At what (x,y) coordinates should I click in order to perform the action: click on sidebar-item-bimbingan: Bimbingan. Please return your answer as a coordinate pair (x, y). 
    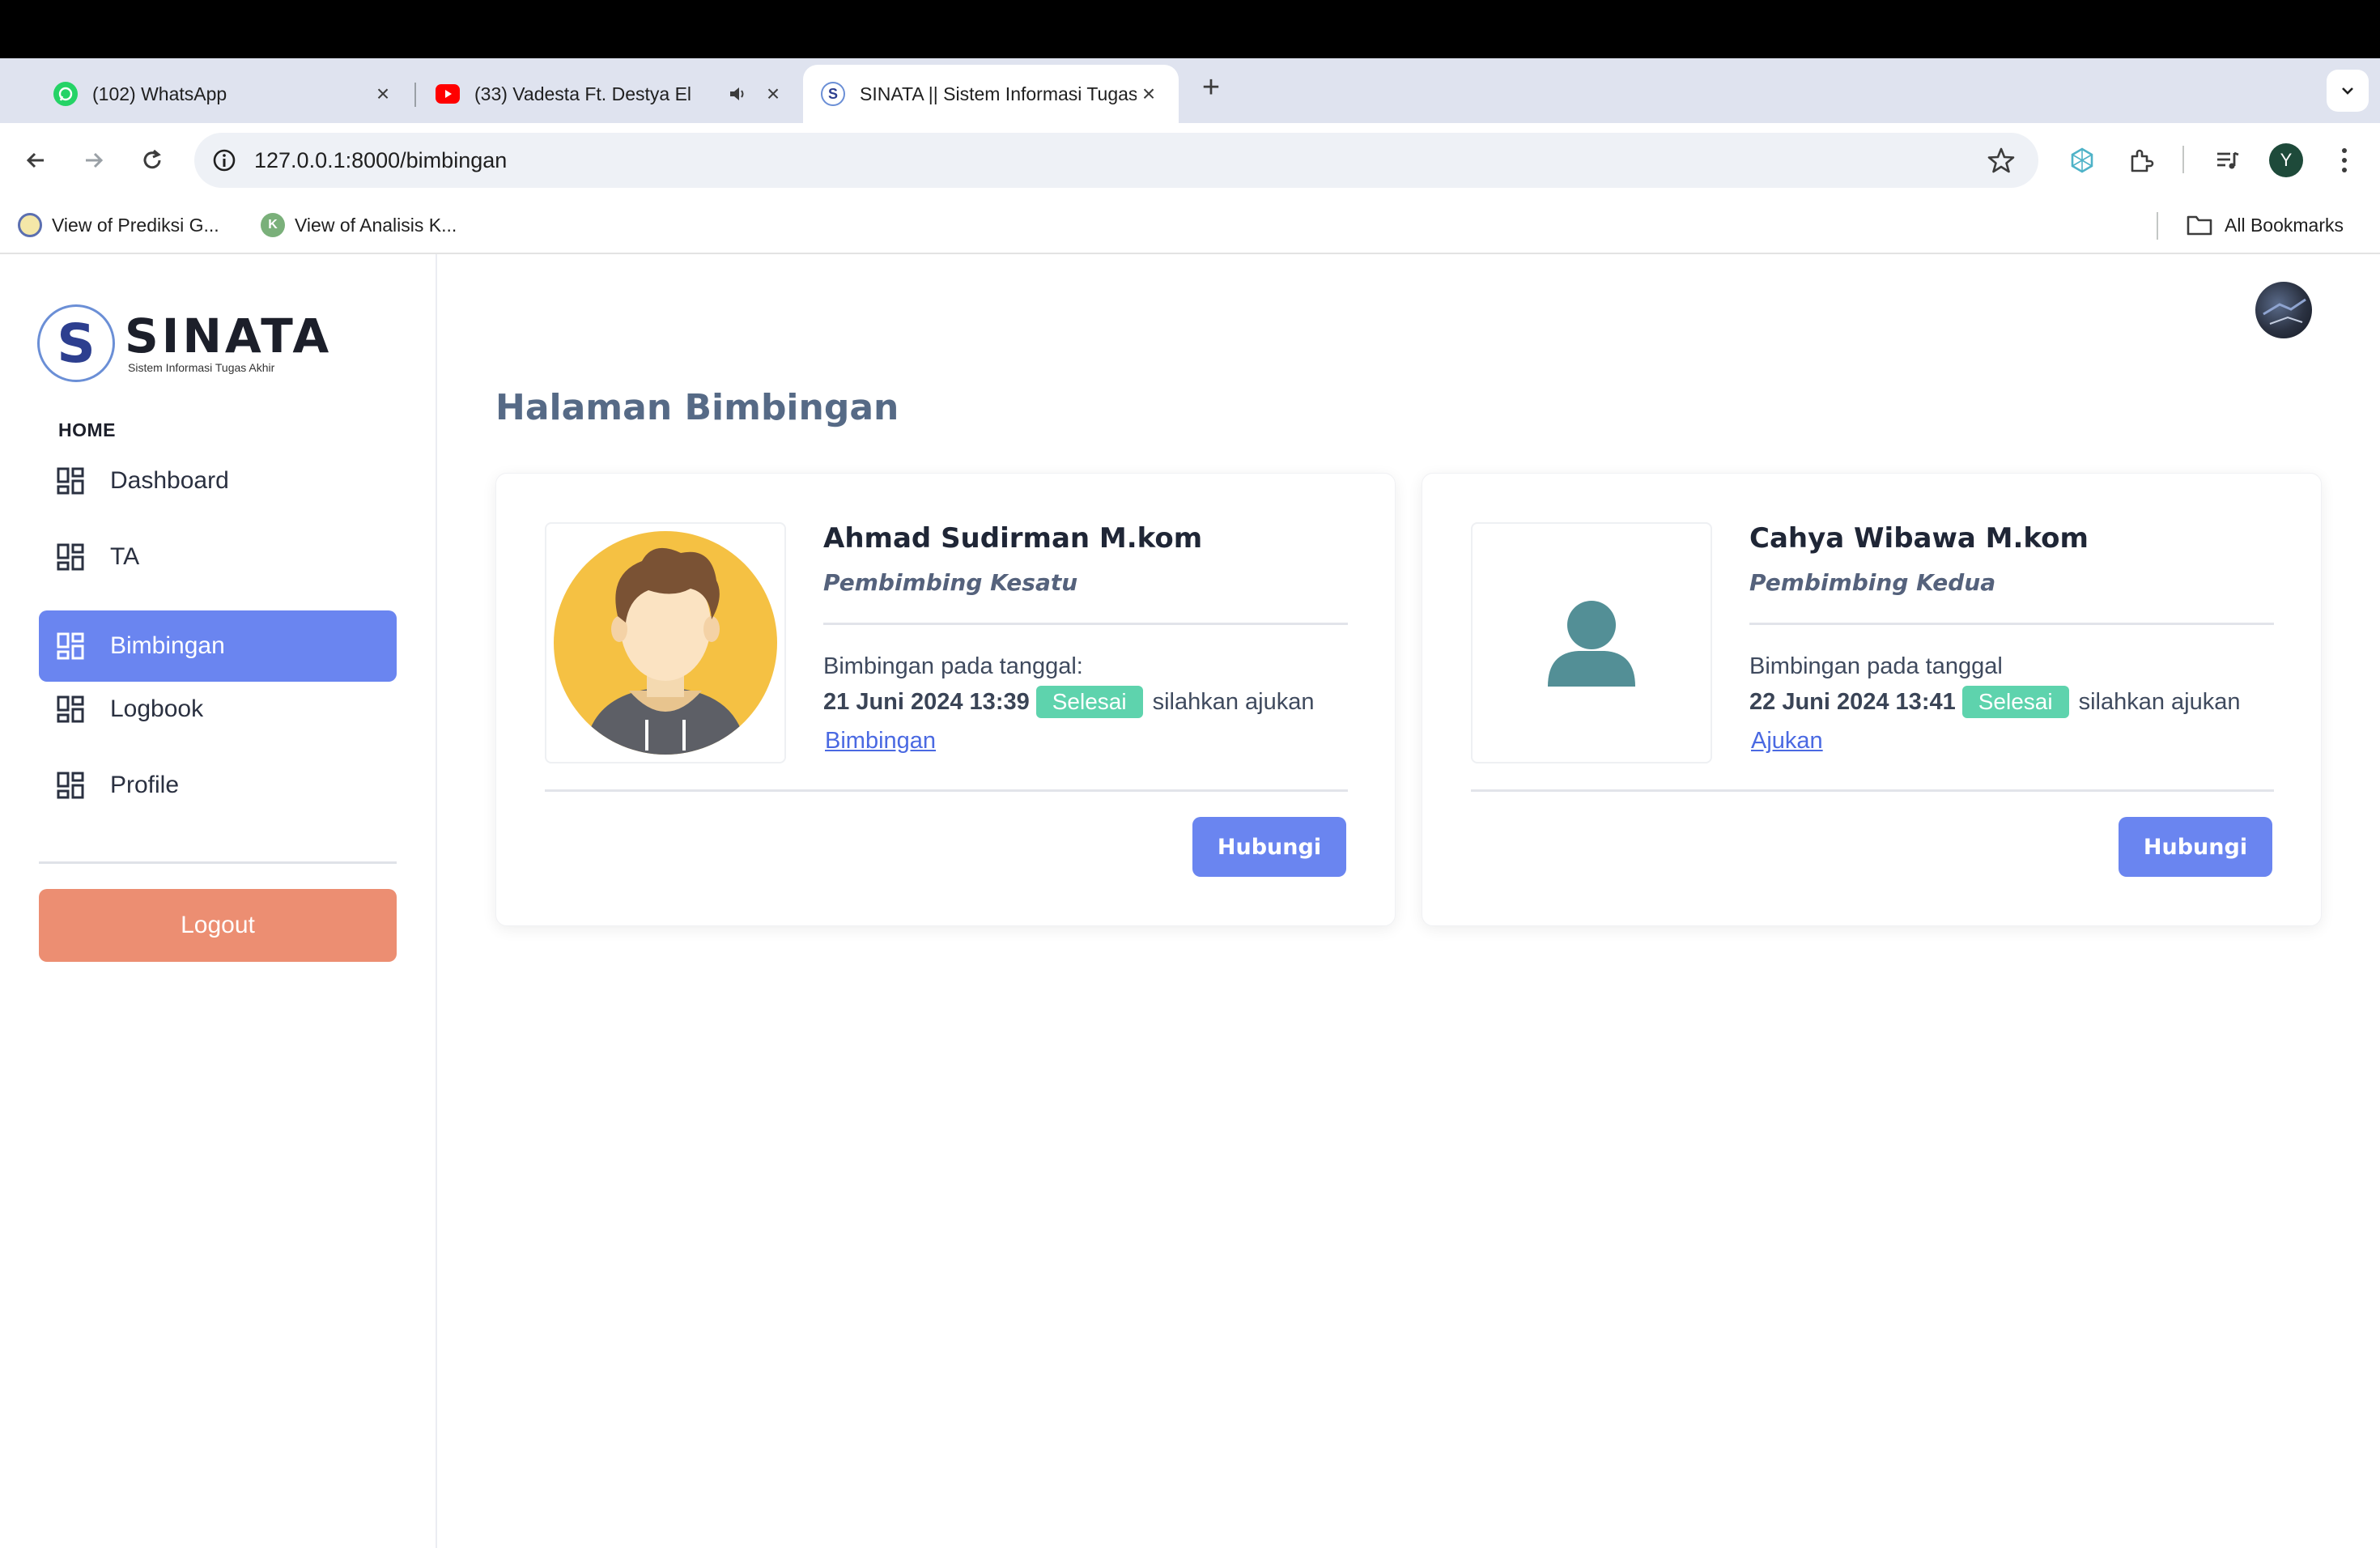
    Looking at the image, I should click on (218, 646).